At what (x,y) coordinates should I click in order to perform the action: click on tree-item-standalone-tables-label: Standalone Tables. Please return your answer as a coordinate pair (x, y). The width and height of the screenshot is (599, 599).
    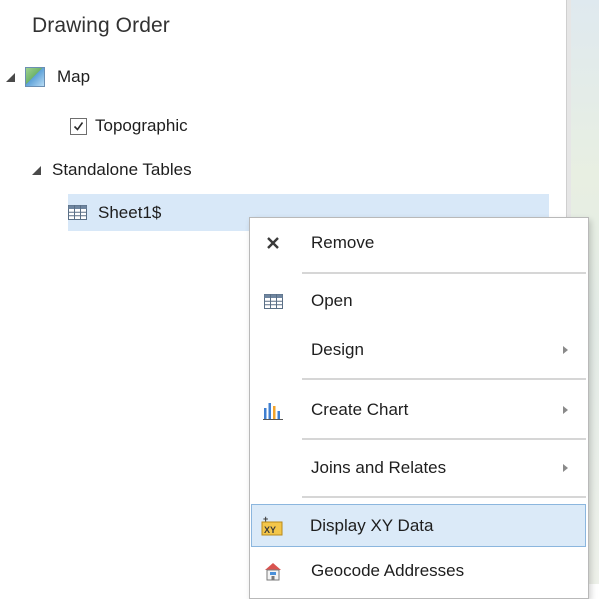
    Looking at the image, I should click on (122, 169).